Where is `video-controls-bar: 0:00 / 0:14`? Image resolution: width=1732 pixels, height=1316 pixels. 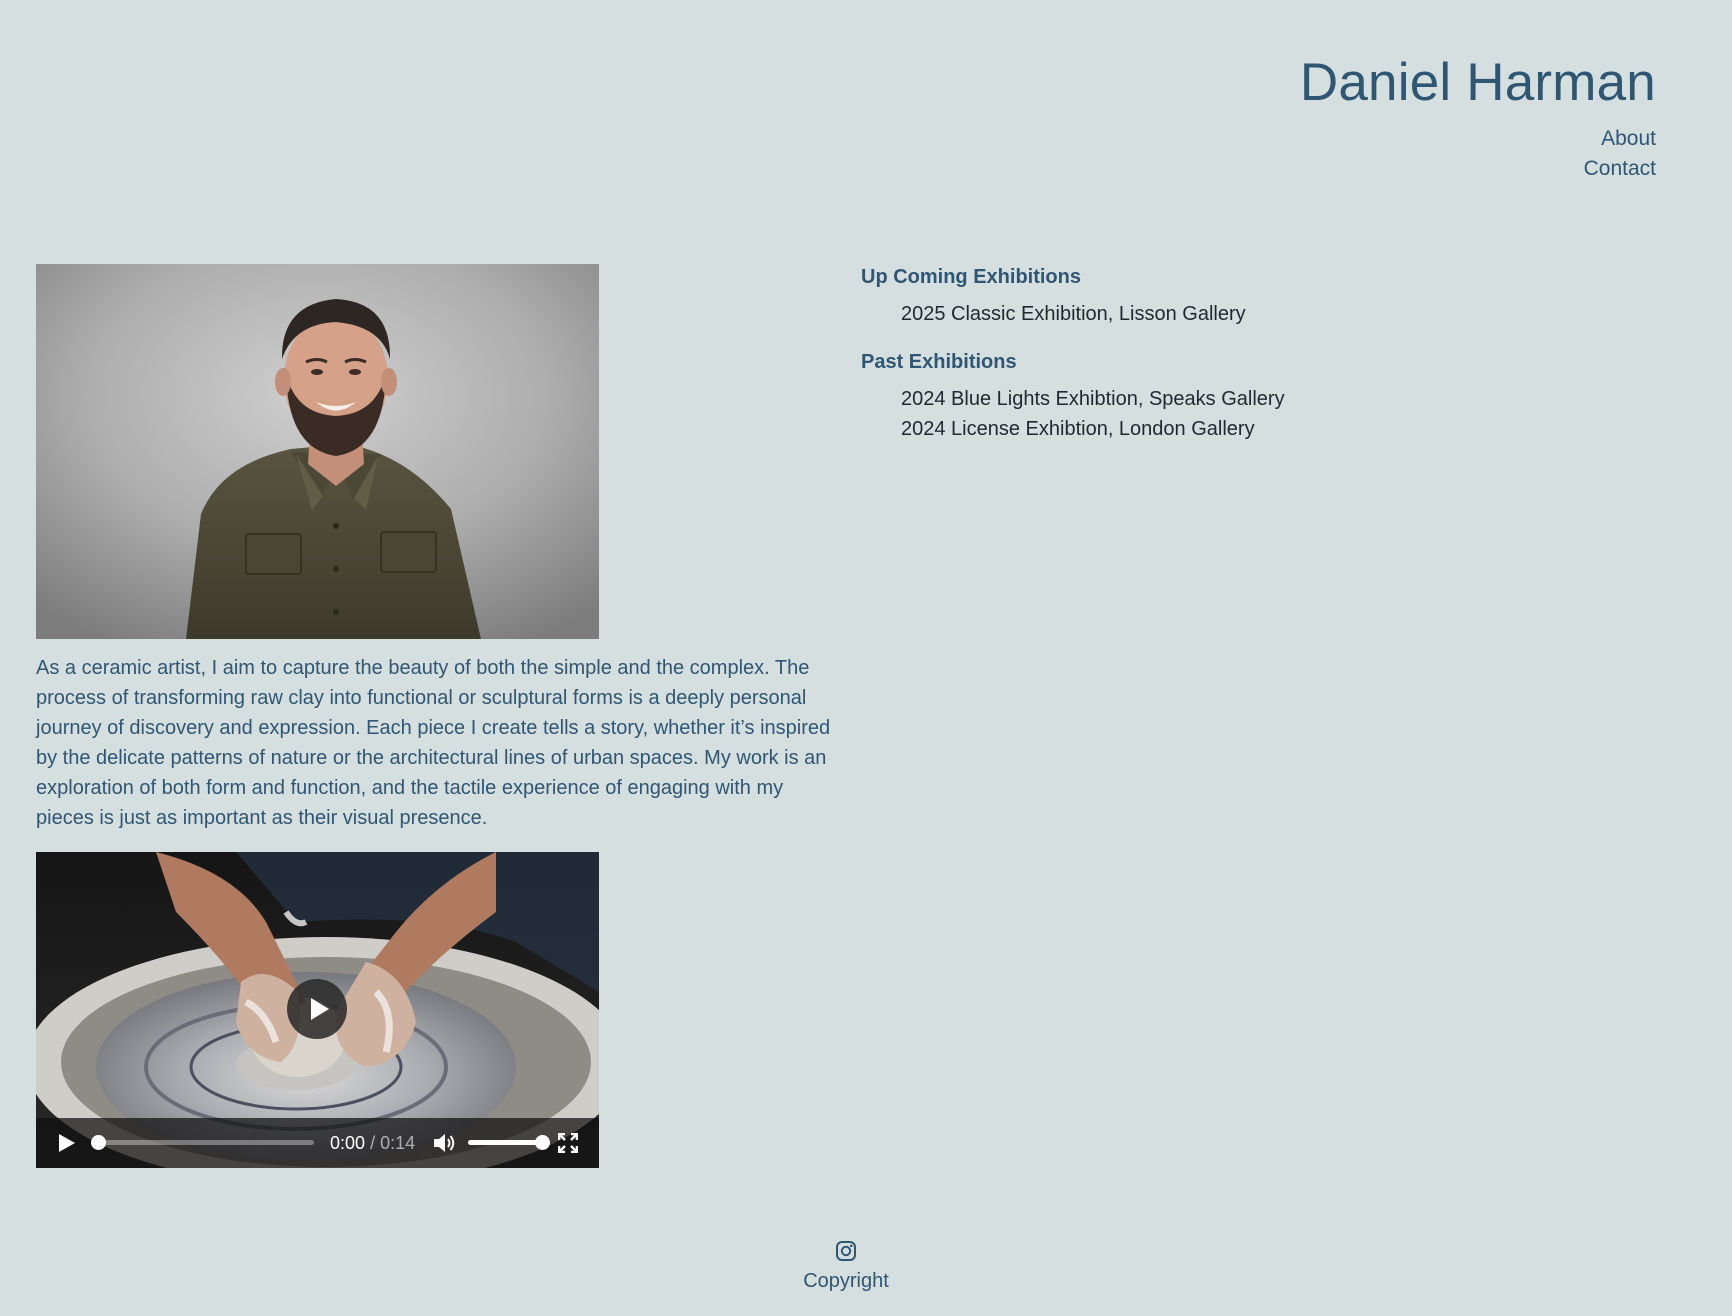
video-controls-bar: 0:00 / 0:14 is located at coordinates (317, 1143).